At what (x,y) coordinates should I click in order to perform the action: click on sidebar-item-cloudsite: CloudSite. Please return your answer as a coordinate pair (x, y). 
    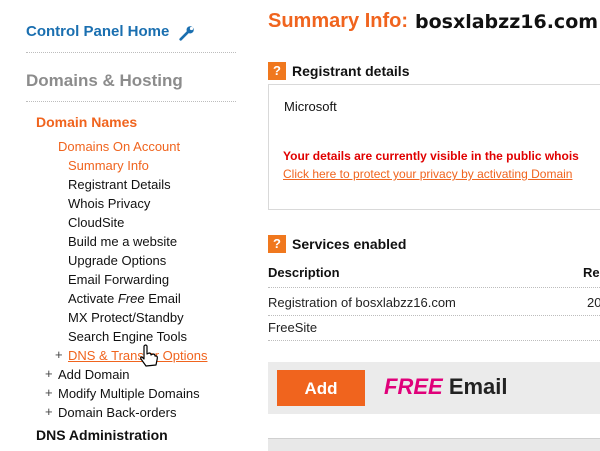
    Looking at the image, I should click on (96, 222).